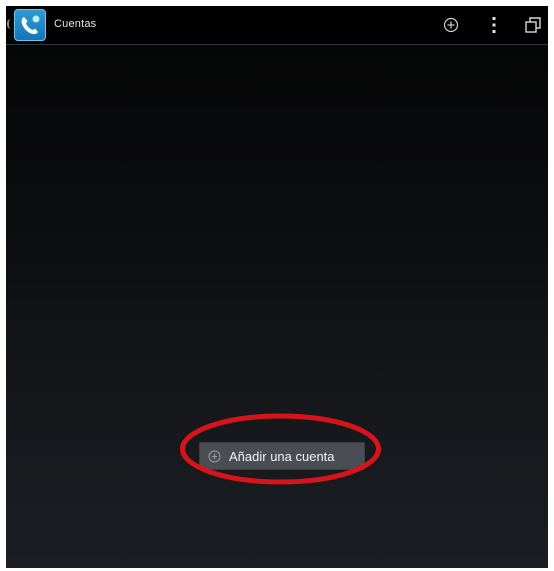  Describe the element at coordinates (10, 24) in the screenshot. I see `up-navigation-icon` at that location.